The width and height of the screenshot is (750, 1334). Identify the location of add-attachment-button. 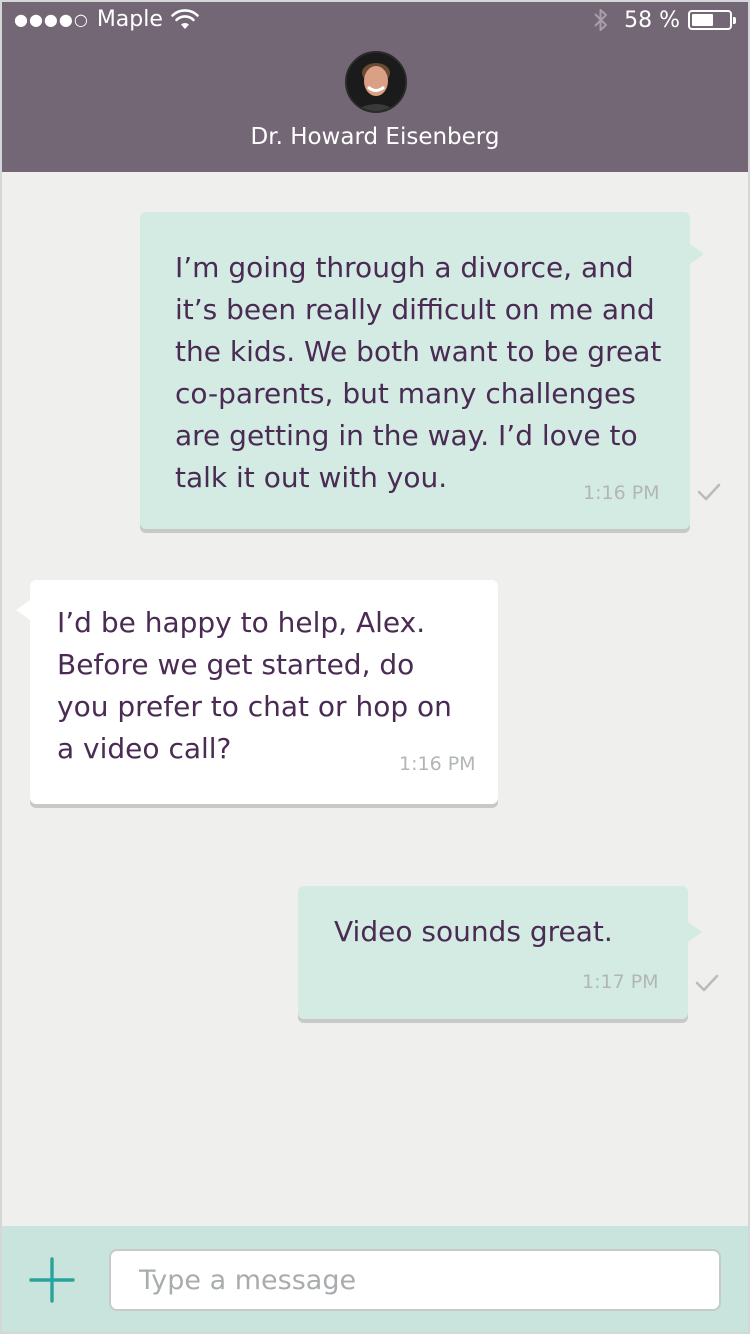
(52, 1280).